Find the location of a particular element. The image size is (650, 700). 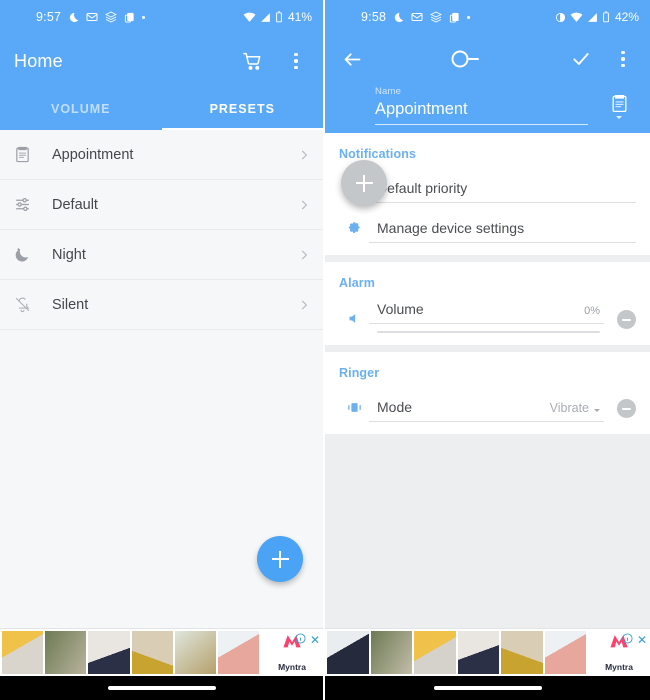

section-title: Ringer is located at coordinates (359, 373).